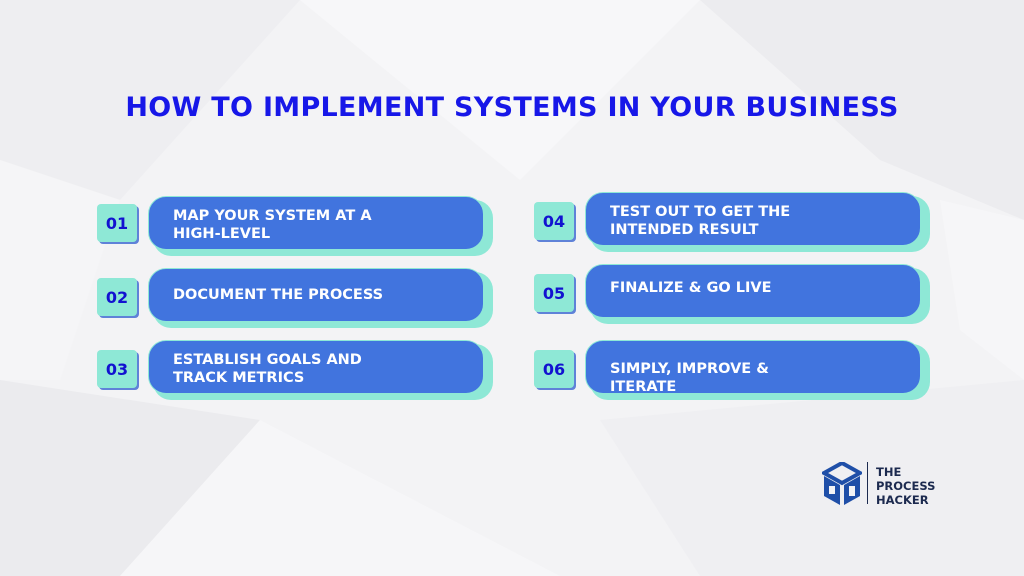  Describe the element at coordinates (117, 369) in the screenshot. I see `step-number: 03` at that location.